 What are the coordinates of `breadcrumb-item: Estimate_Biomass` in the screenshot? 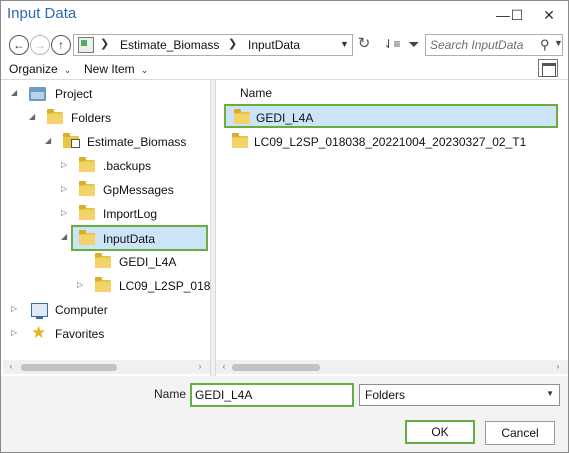 It's located at (169, 45).